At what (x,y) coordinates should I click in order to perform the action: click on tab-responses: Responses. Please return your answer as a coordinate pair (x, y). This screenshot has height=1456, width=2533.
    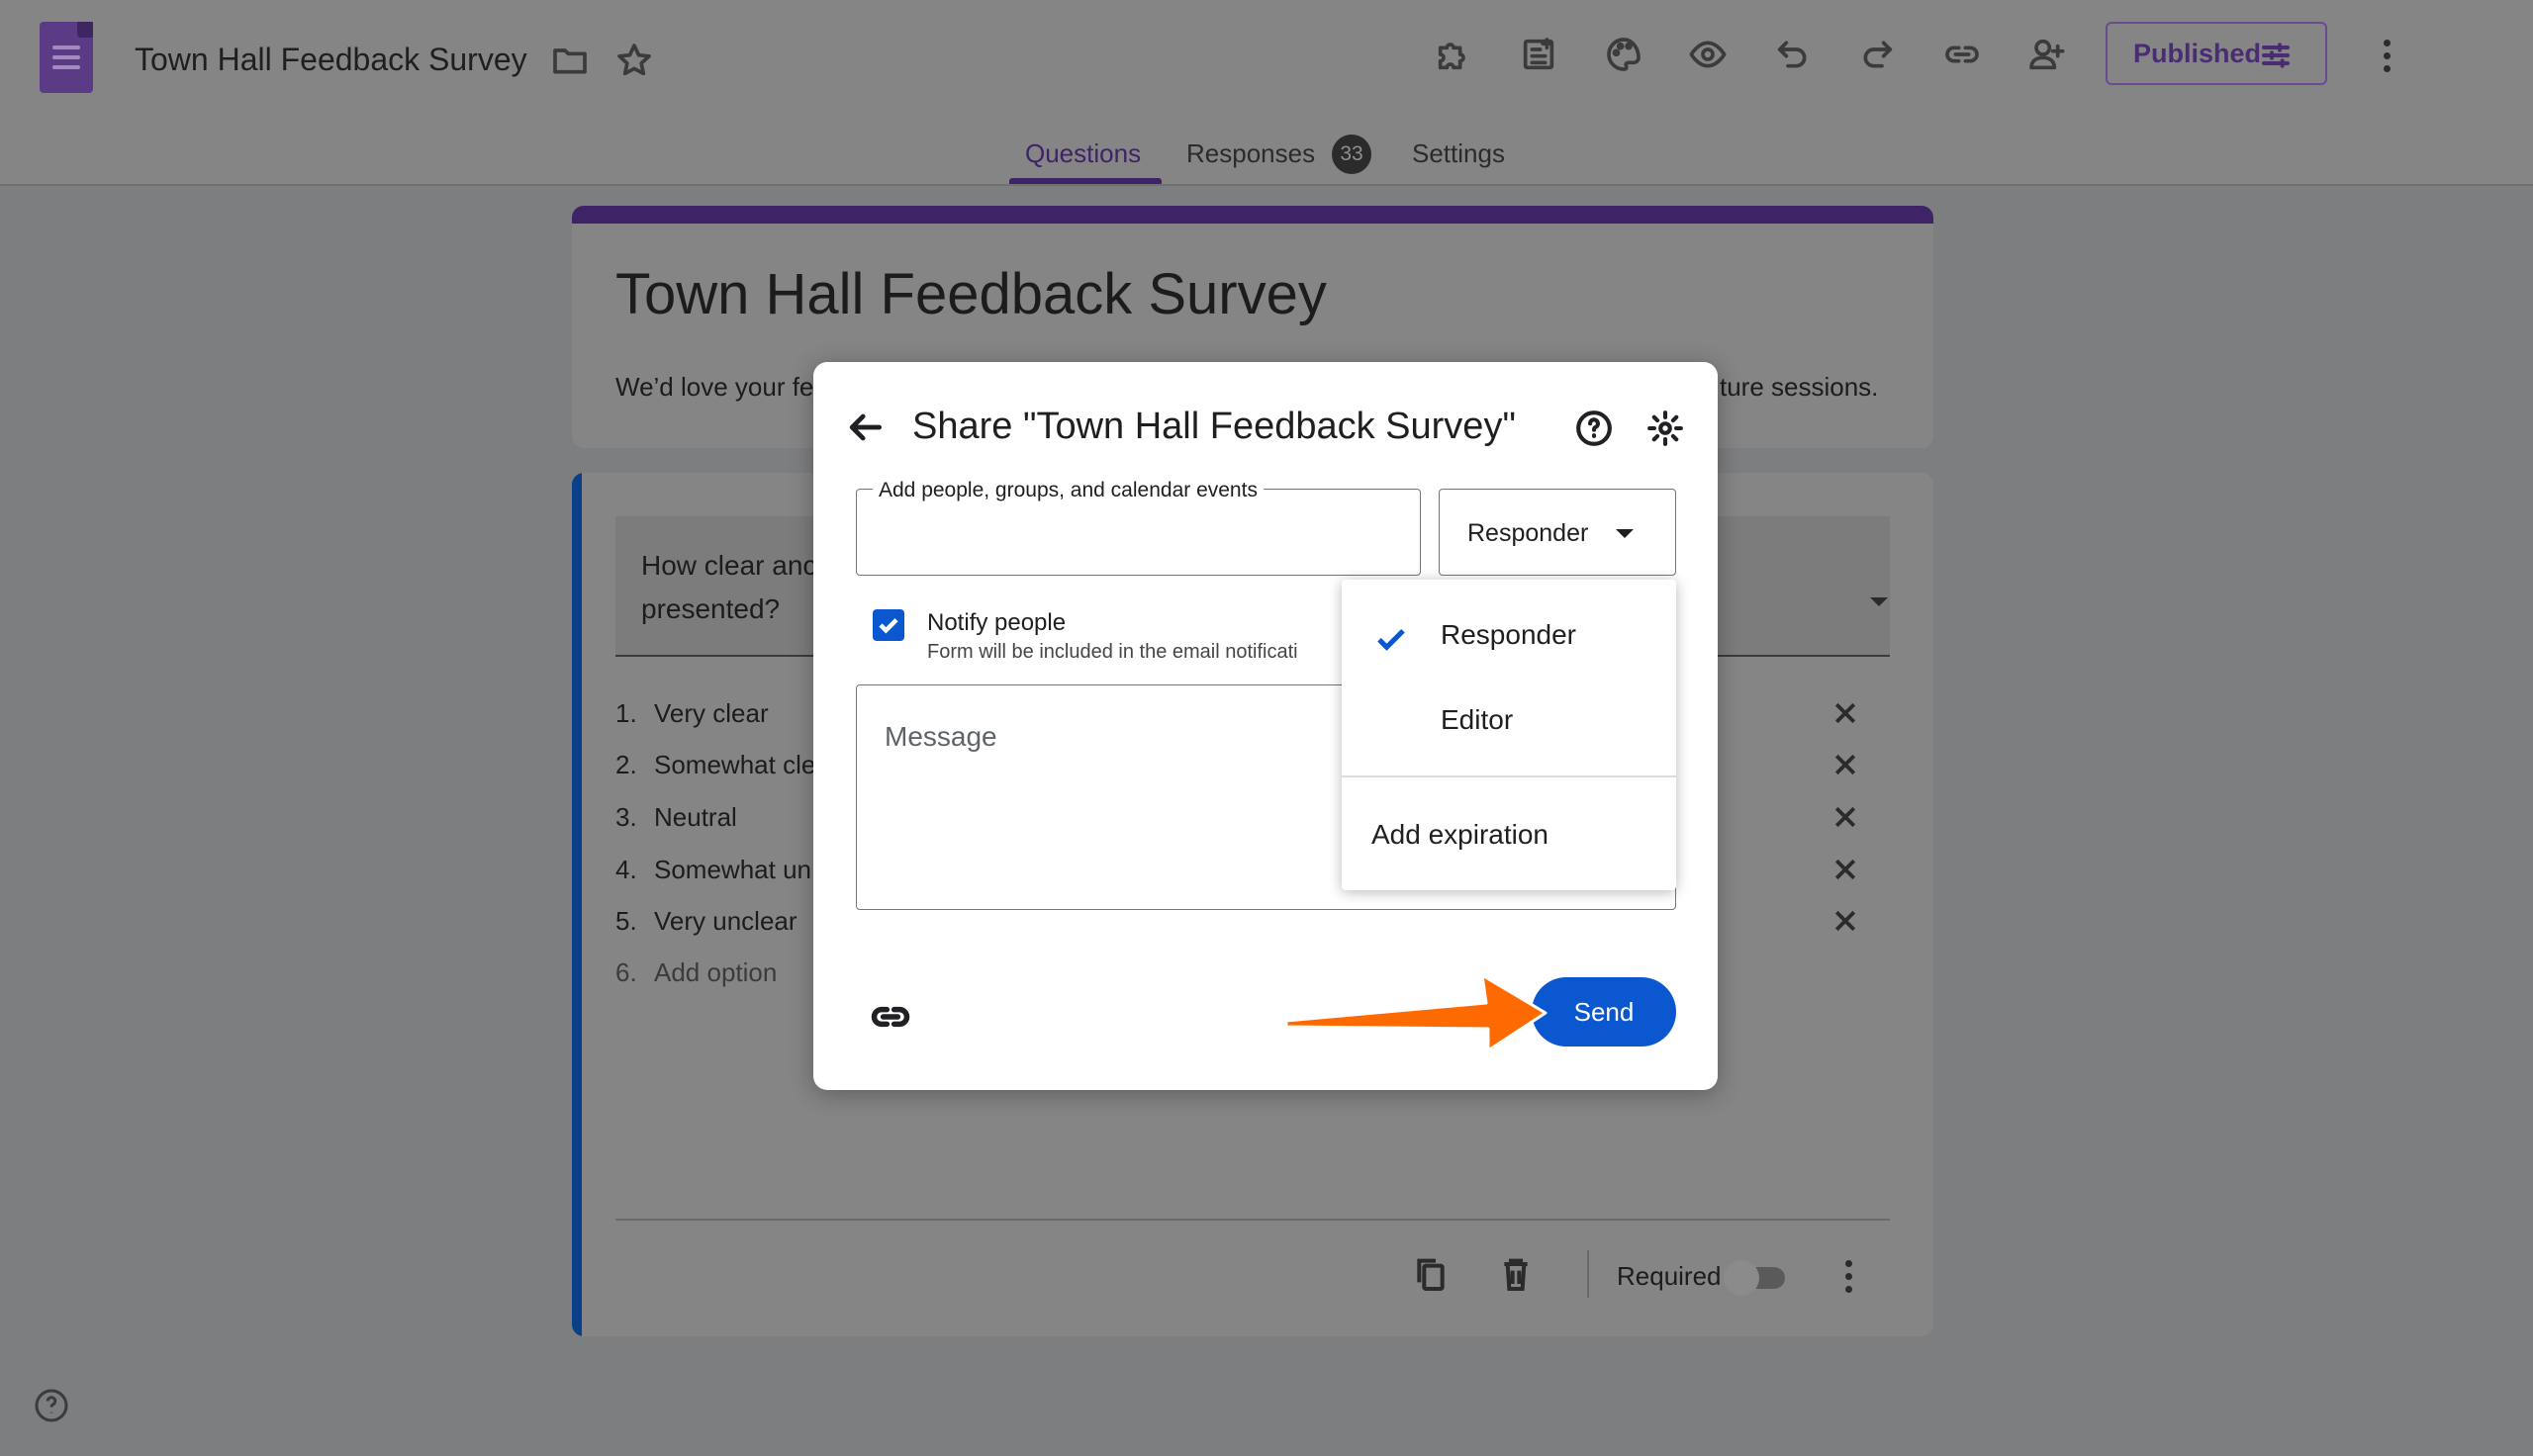
    Looking at the image, I should click on (1251, 153).